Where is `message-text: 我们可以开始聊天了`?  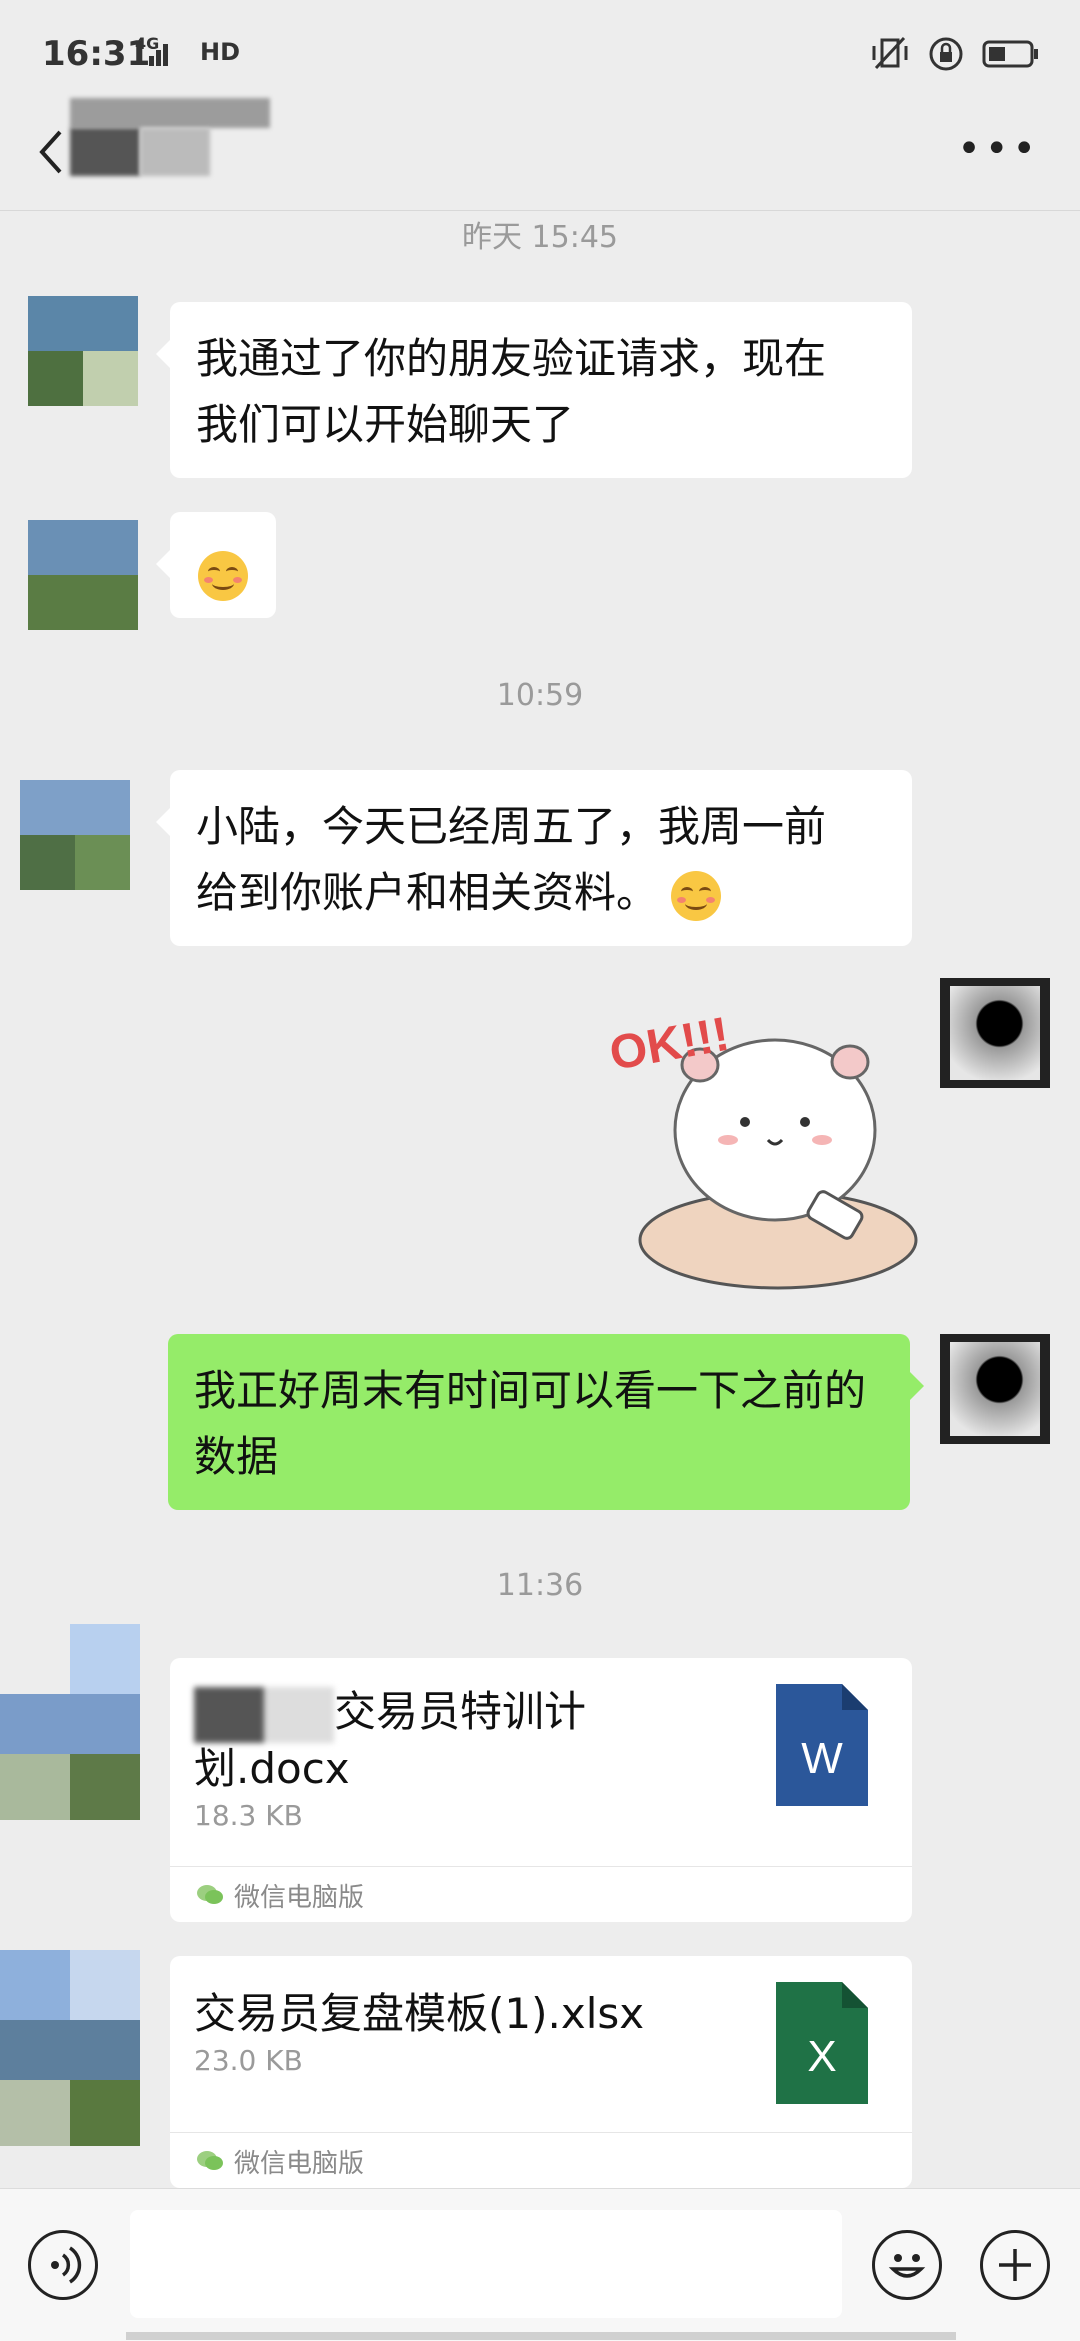
message-text: 我们可以开始聊天了 is located at coordinates (385, 424).